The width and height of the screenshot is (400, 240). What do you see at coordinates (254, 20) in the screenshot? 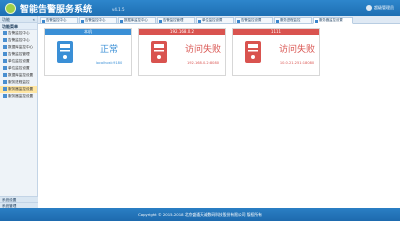
I see `tab: 告警监控设置` at bounding box center [254, 20].